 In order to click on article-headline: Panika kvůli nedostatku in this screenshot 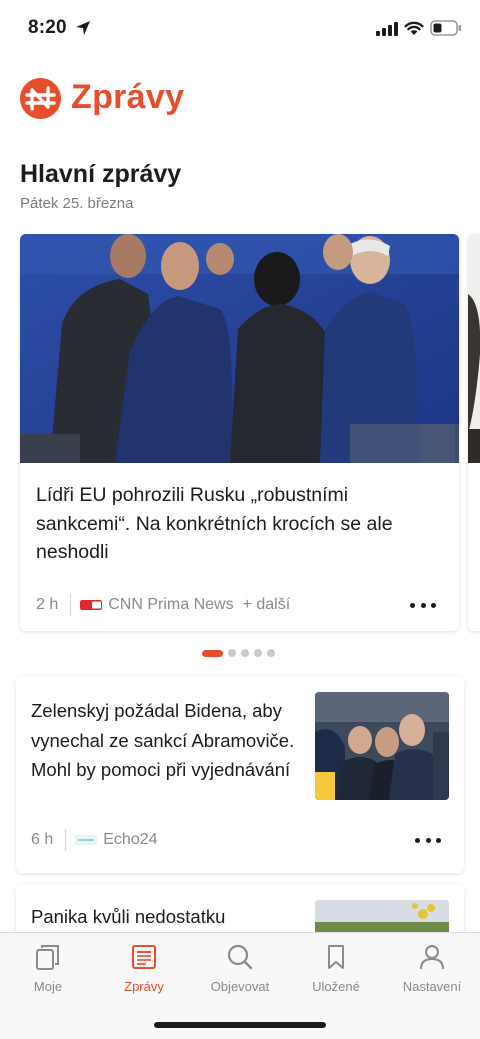, I will do `click(166, 917)`.